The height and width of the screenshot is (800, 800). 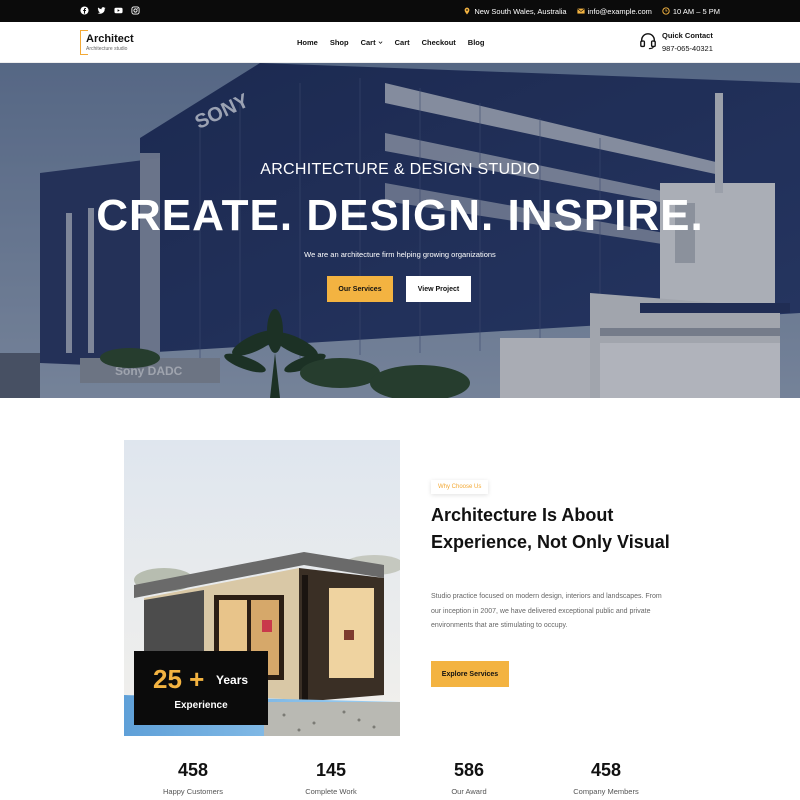 I want to click on stat-number: 586, so click(x=469, y=770).